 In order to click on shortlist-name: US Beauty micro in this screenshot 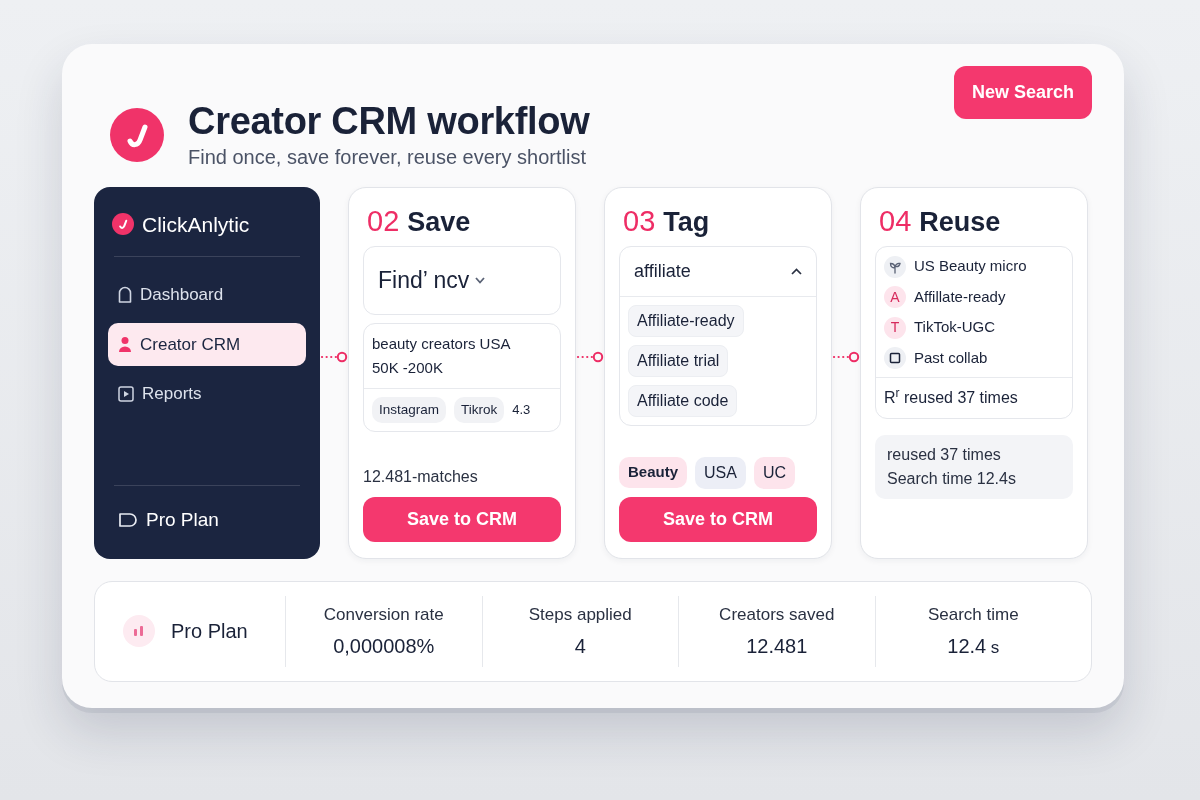, I will do `click(970, 266)`.